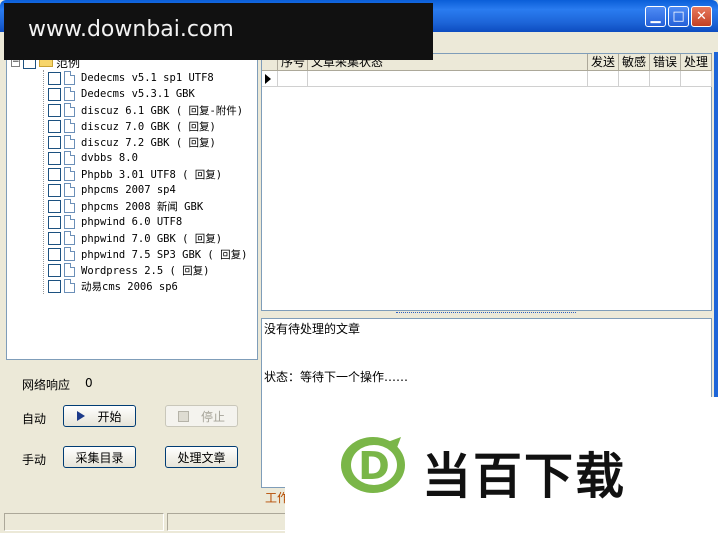 The width and height of the screenshot is (718, 533). What do you see at coordinates (142, 206) in the screenshot?
I see `tree-item-label: phpcms 2008 新闻 GBK` at bounding box center [142, 206].